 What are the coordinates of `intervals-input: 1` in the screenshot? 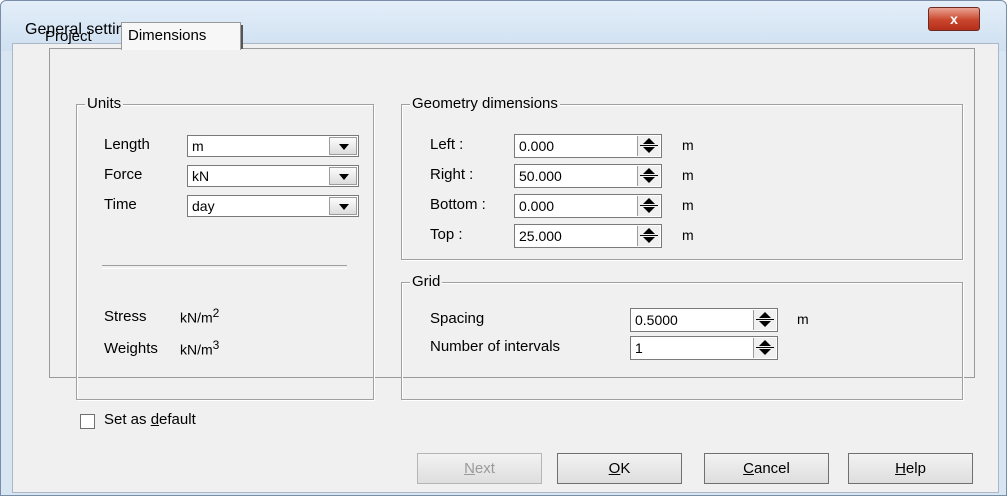 It's located at (704, 348).